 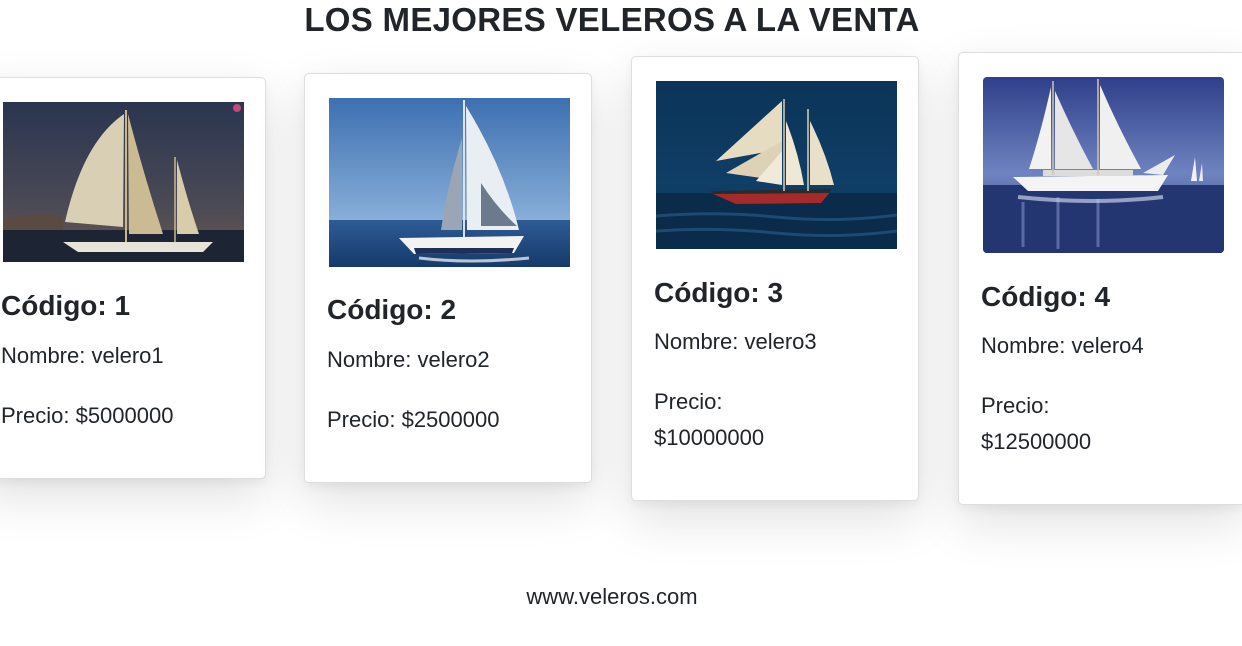 I want to click on page-title: LOS MEJORES VELEROS A LA VENTA, so click(x=612, y=19).